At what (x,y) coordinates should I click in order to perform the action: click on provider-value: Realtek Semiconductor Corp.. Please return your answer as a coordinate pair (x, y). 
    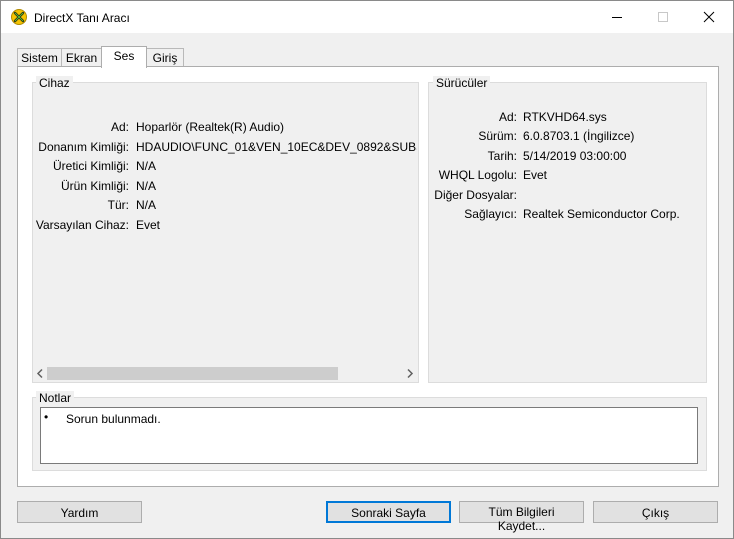
    Looking at the image, I should click on (601, 214).